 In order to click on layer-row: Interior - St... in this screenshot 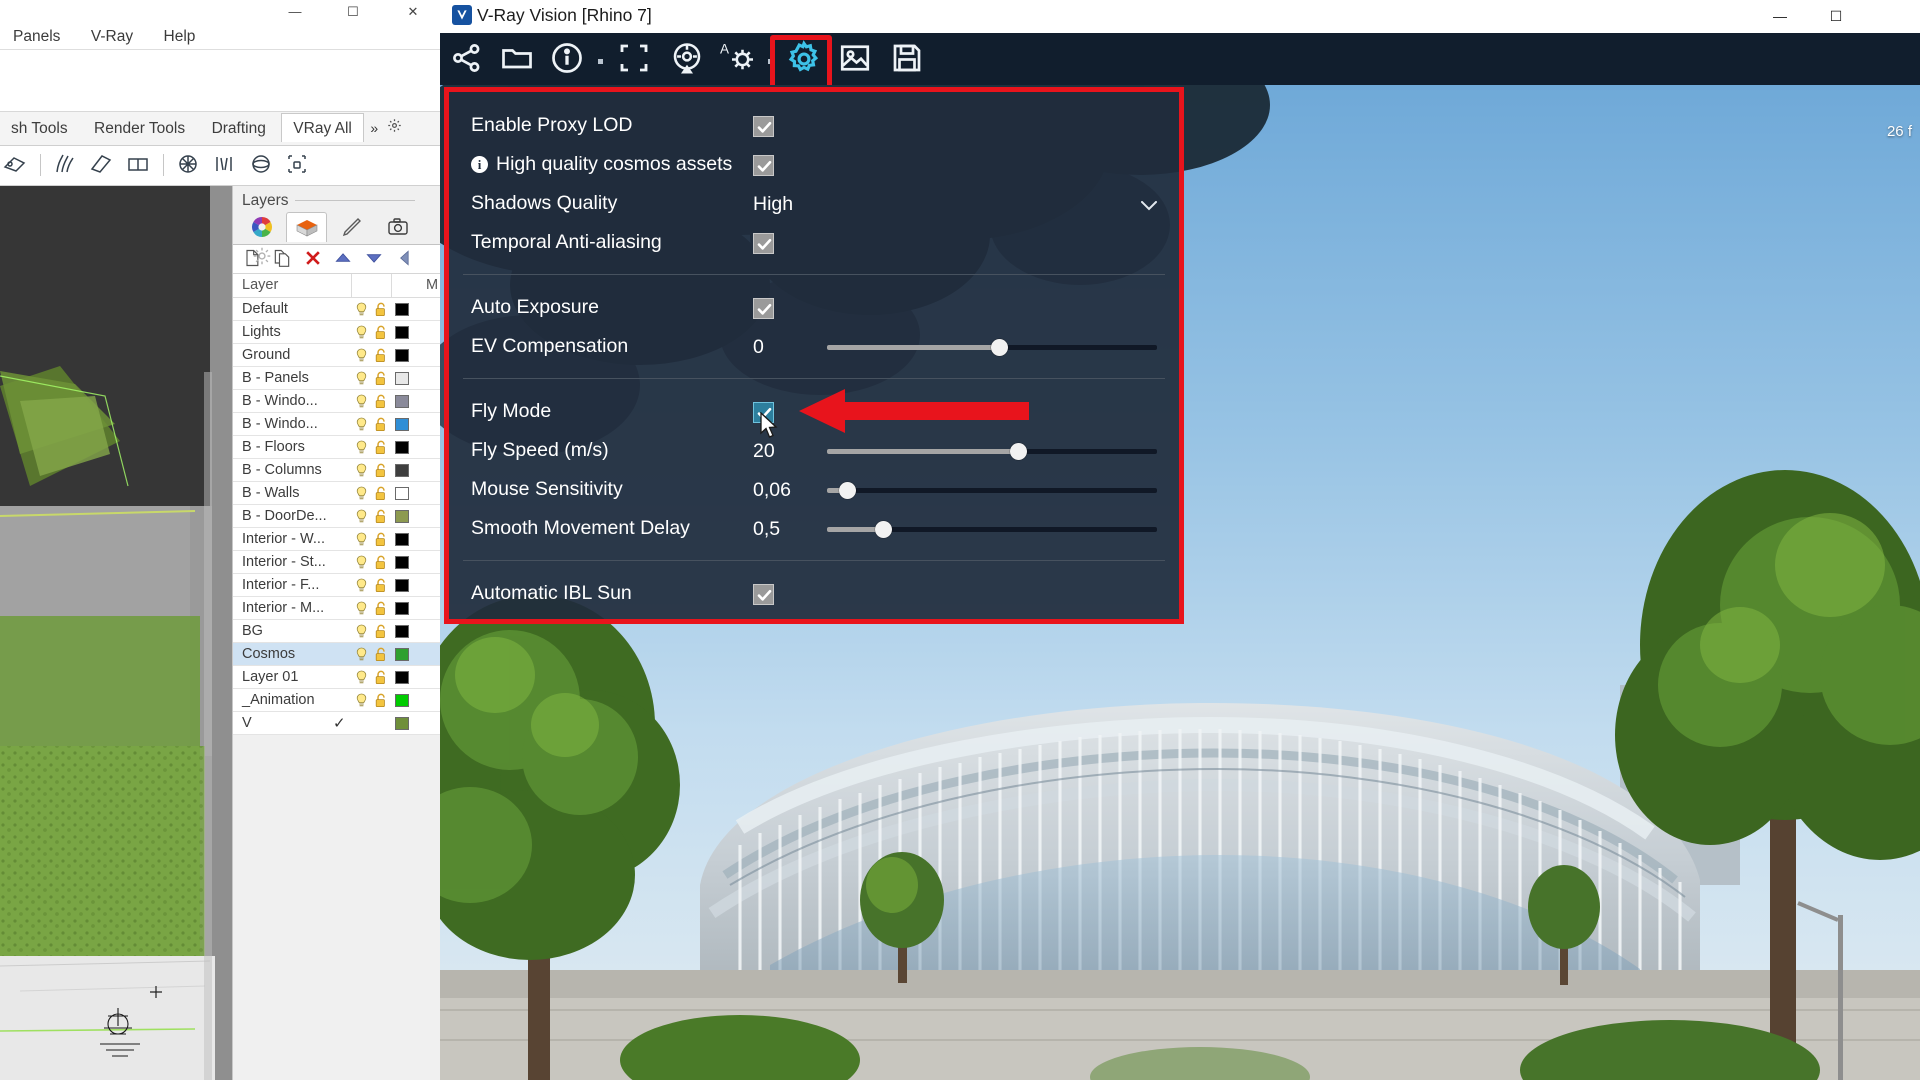, I will do `click(336, 562)`.